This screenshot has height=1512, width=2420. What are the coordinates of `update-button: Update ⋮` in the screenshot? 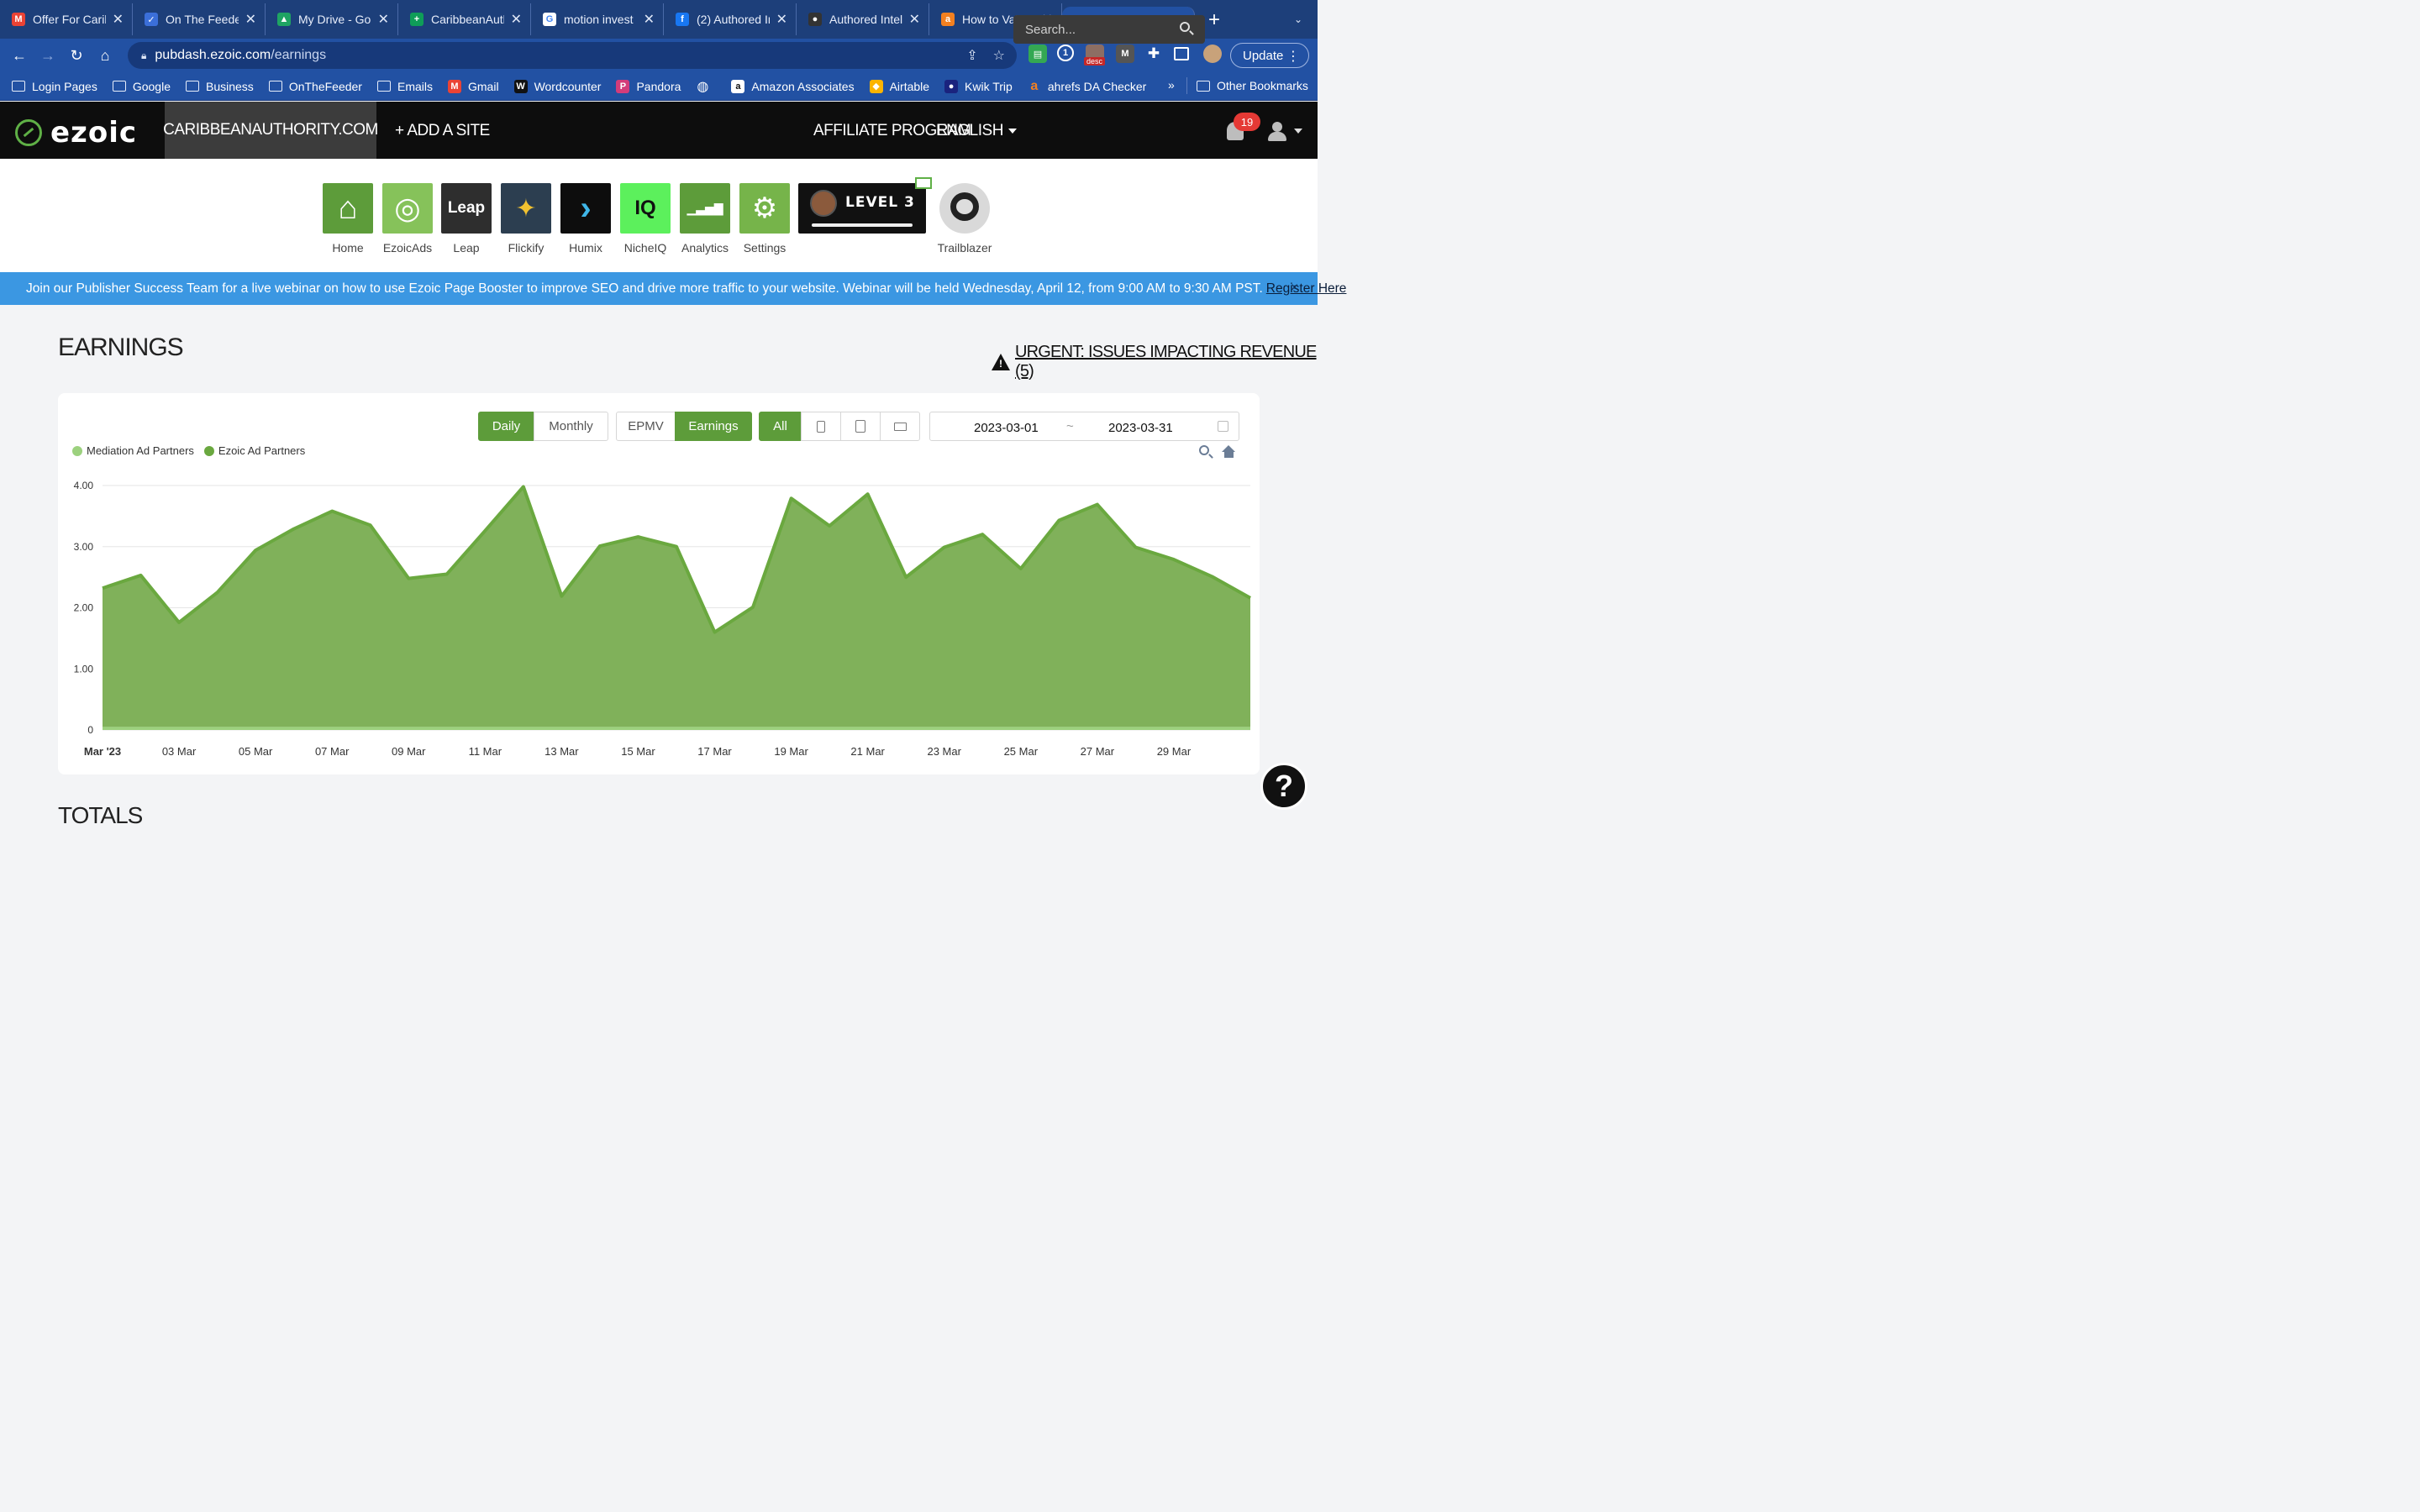 It's located at (1269, 55).